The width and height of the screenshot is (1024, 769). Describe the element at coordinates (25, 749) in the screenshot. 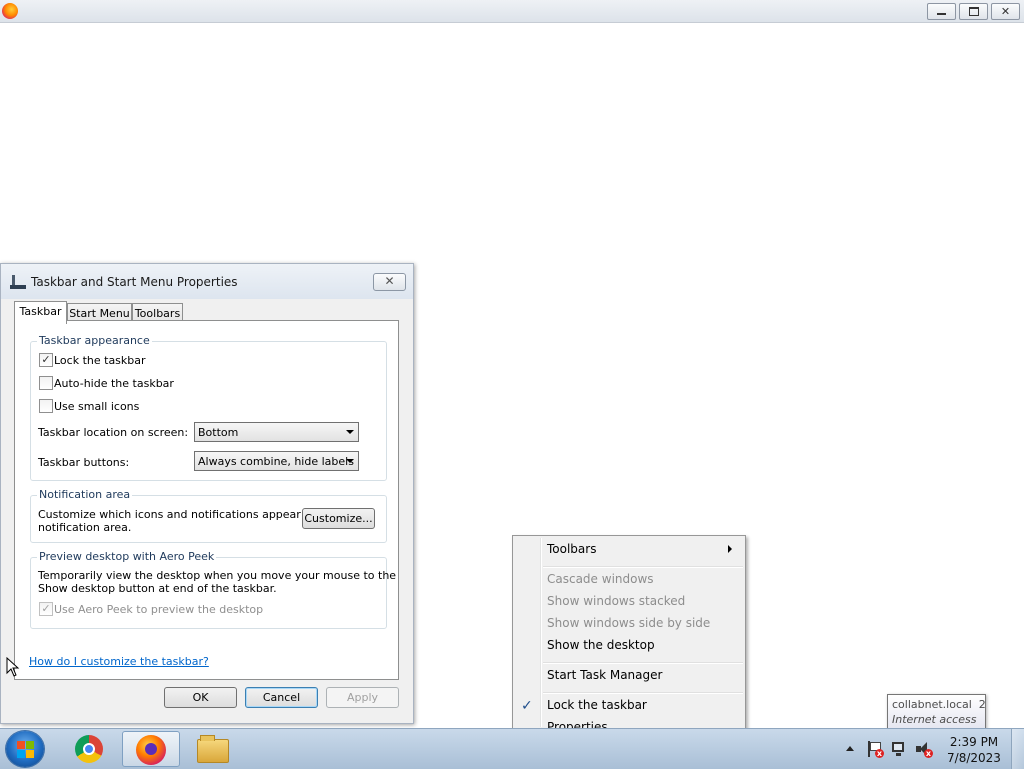

I see `windows-start-icon` at that location.